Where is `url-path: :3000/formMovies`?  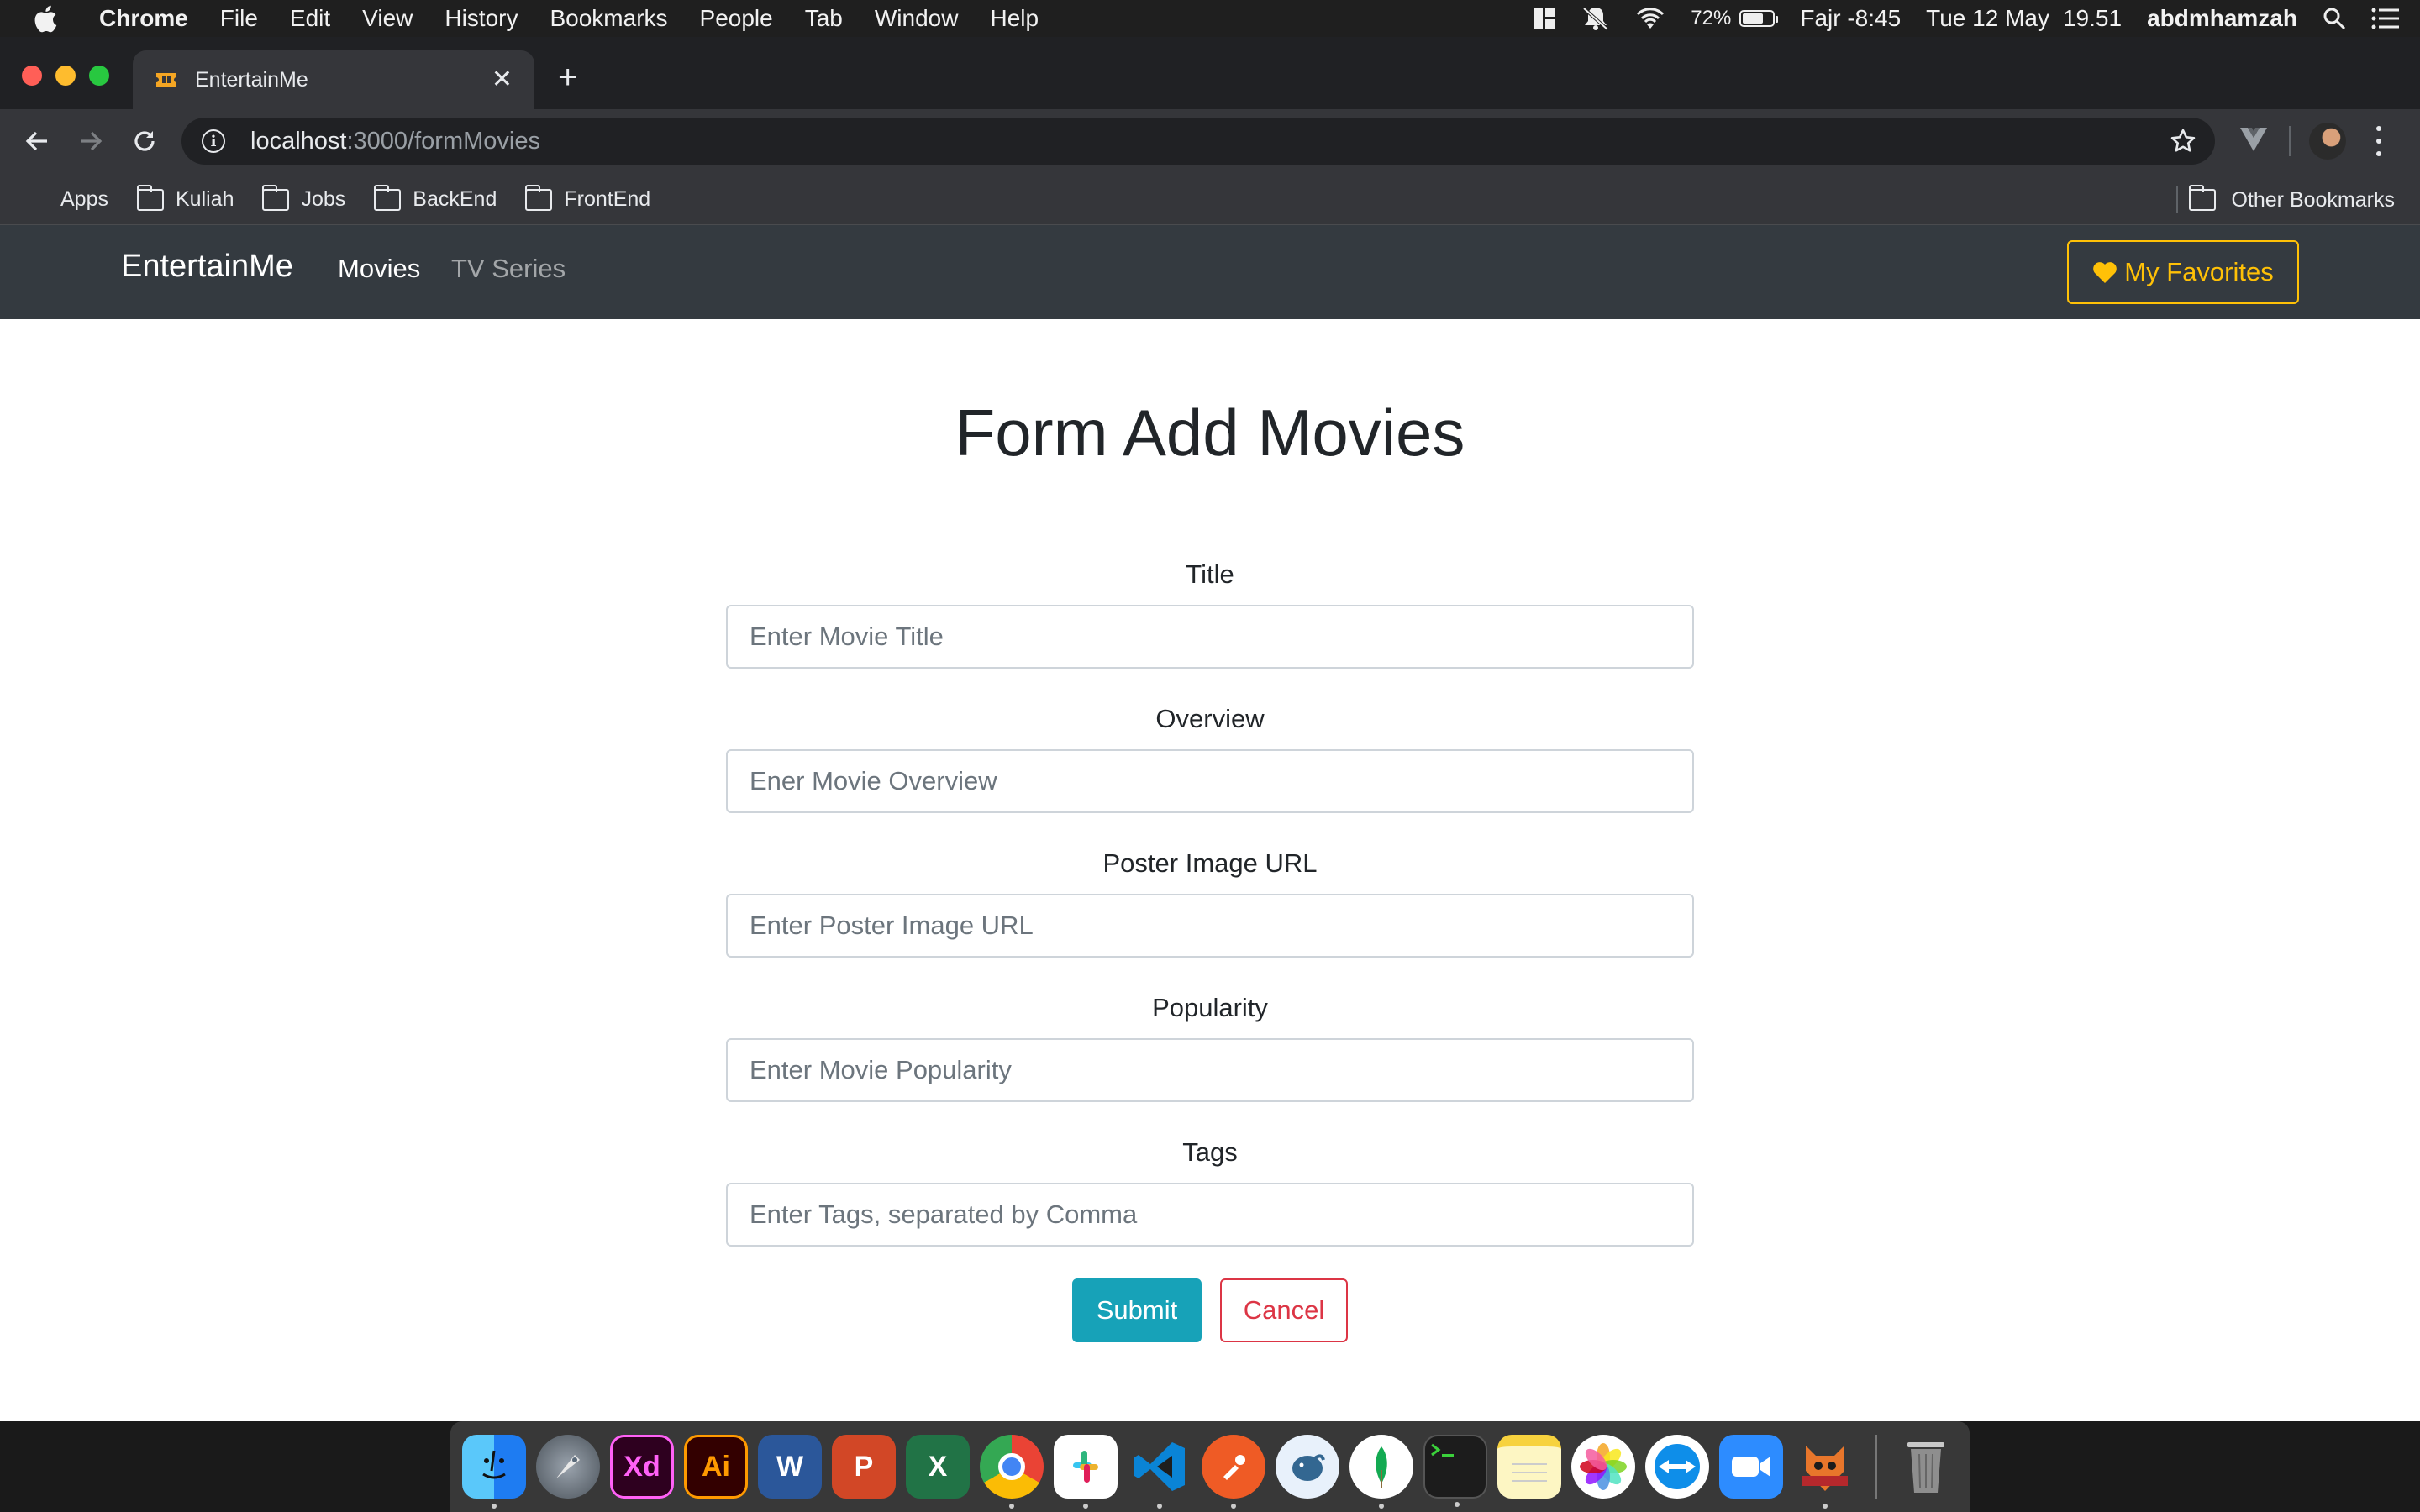
url-path: :3000/formMovies is located at coordinates (443, 141).